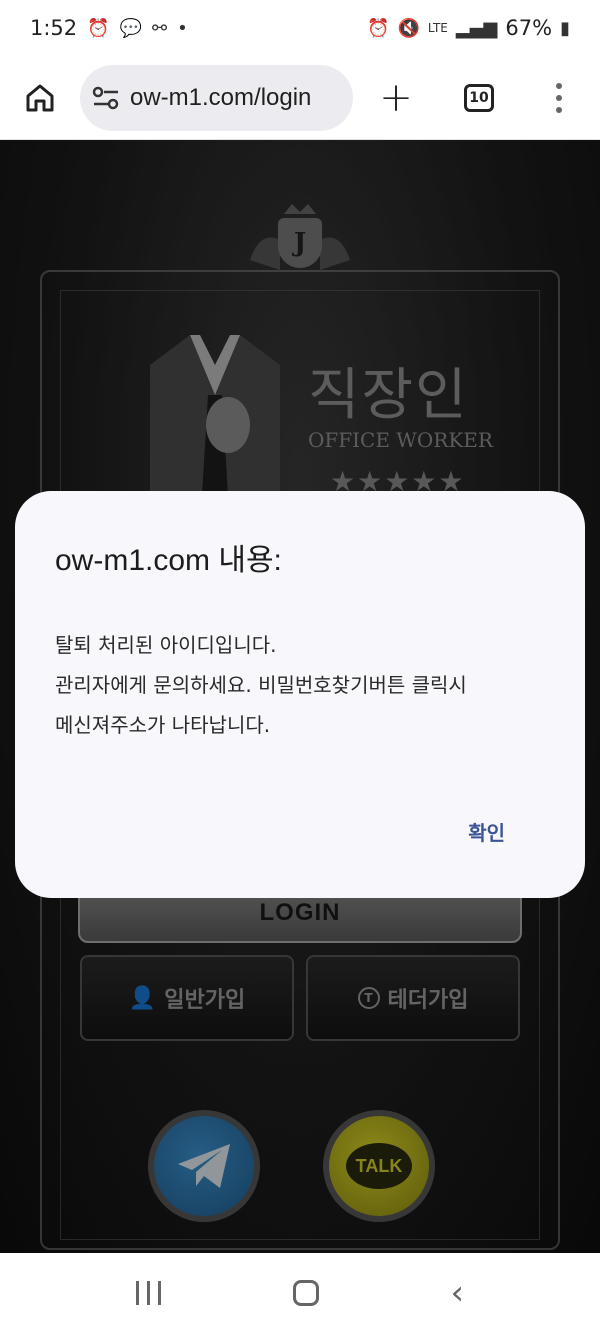  What do you see at coordinates (457, 1293) in the screenshot?
I see `back-button: ‹` at bounding box center [457, 1293].